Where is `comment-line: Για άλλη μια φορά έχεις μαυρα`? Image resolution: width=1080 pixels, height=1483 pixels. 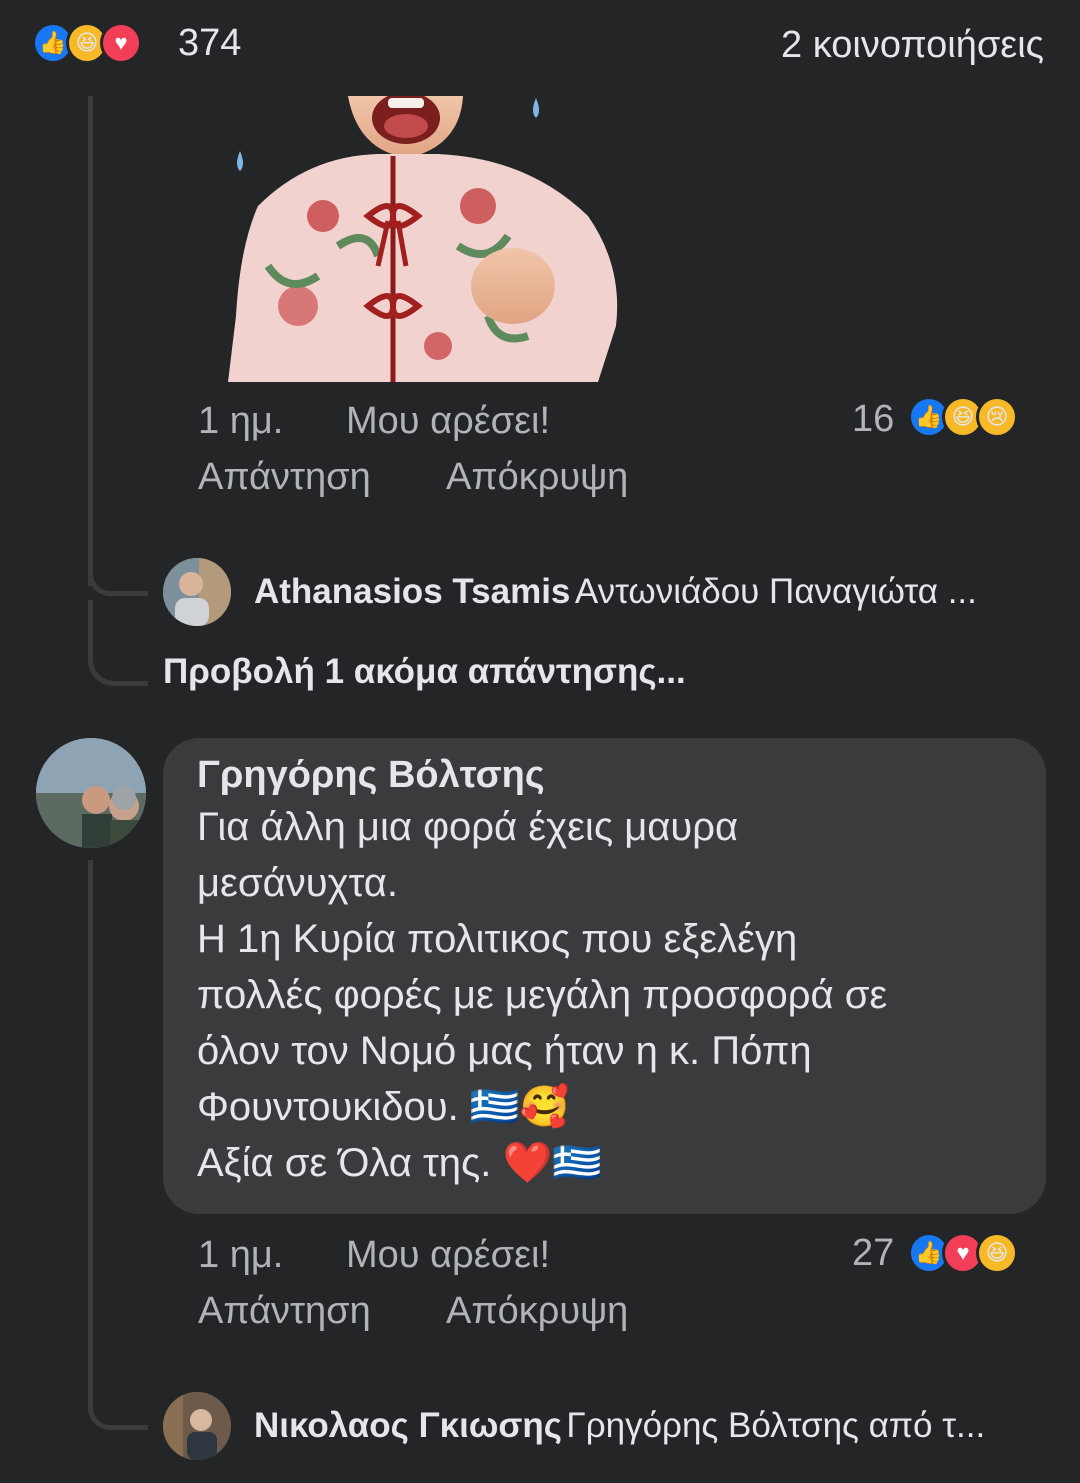 comment-line: Για άλλη μια φορά έχεις μαυρα is located at coordinates (468, 827).